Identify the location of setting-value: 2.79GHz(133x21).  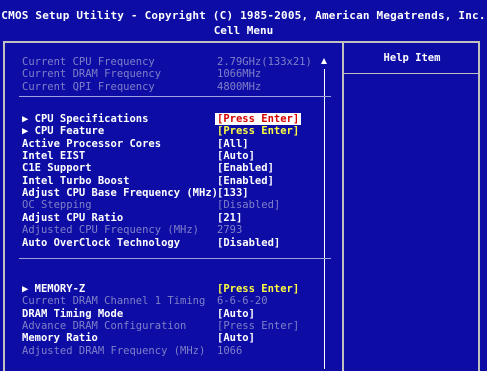
(264, 62).